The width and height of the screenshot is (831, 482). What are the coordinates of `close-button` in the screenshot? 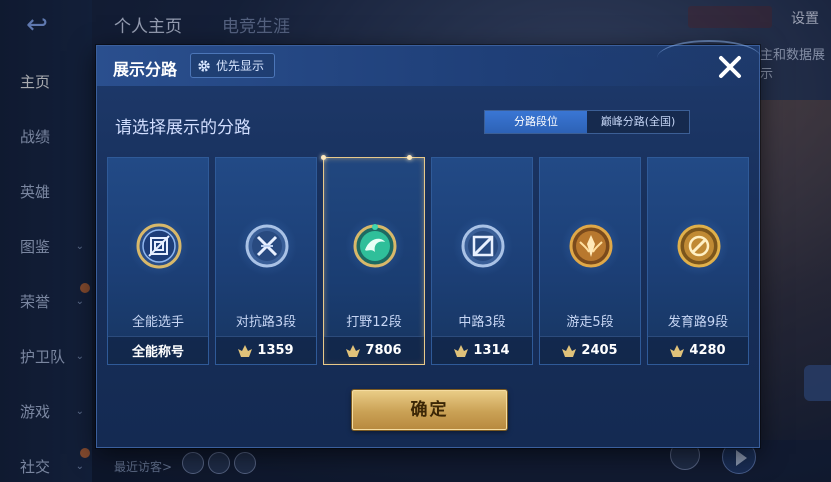 It's located at (730, 67).